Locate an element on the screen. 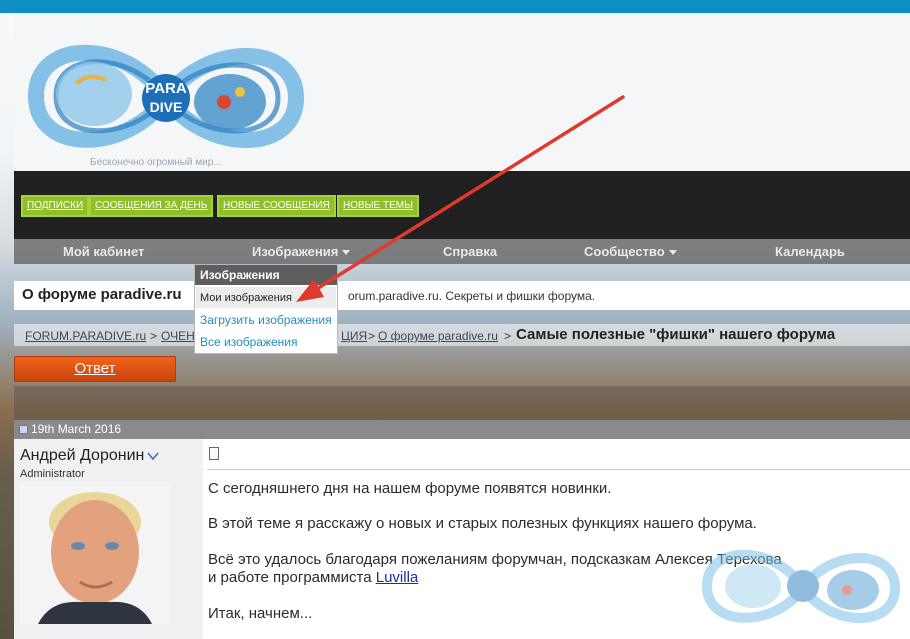  logo-text-para: PARA is located at coordinates (166, 88).